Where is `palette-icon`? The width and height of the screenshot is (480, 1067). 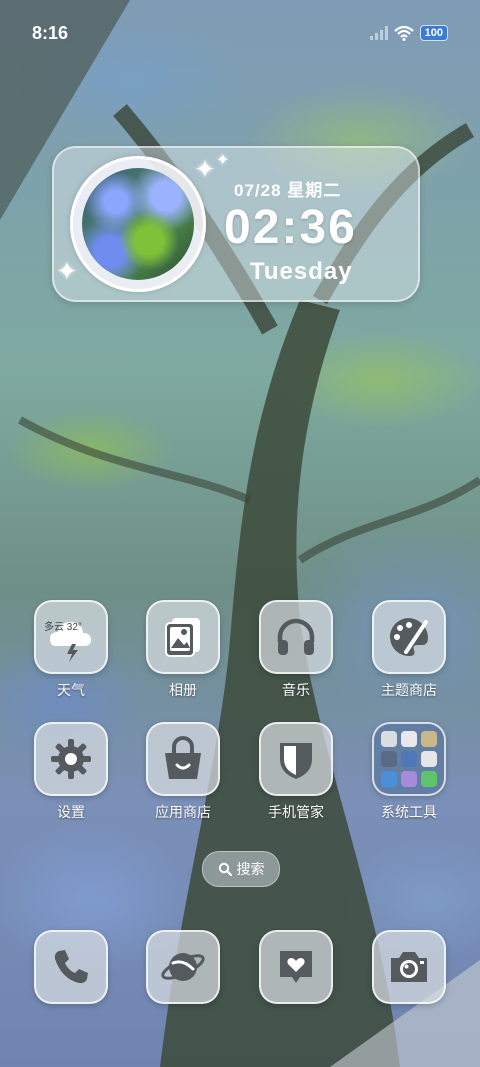
palette-icon is located at coordinates (408, 637).